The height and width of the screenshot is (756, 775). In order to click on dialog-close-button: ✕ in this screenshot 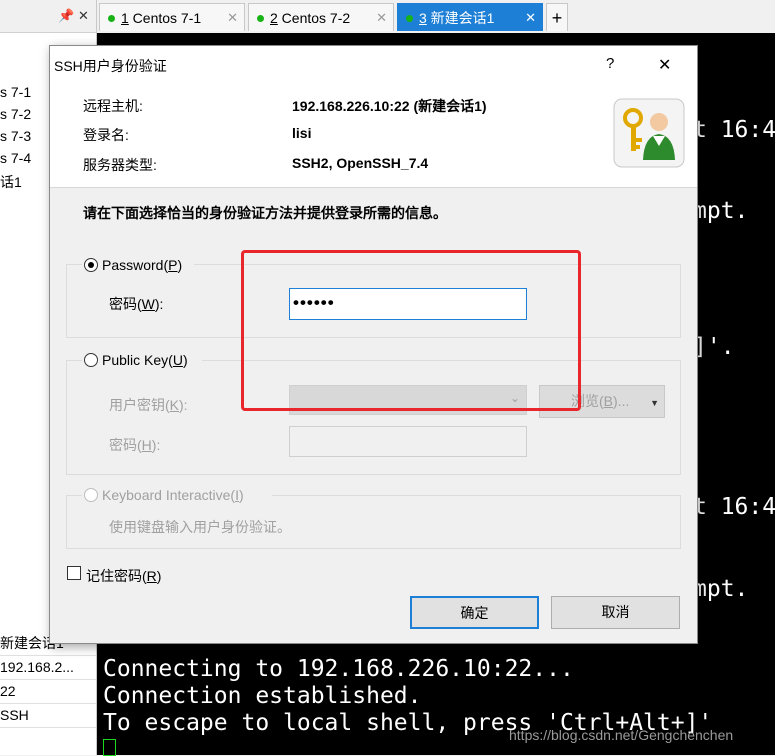, I will do `click(664, 65)`.